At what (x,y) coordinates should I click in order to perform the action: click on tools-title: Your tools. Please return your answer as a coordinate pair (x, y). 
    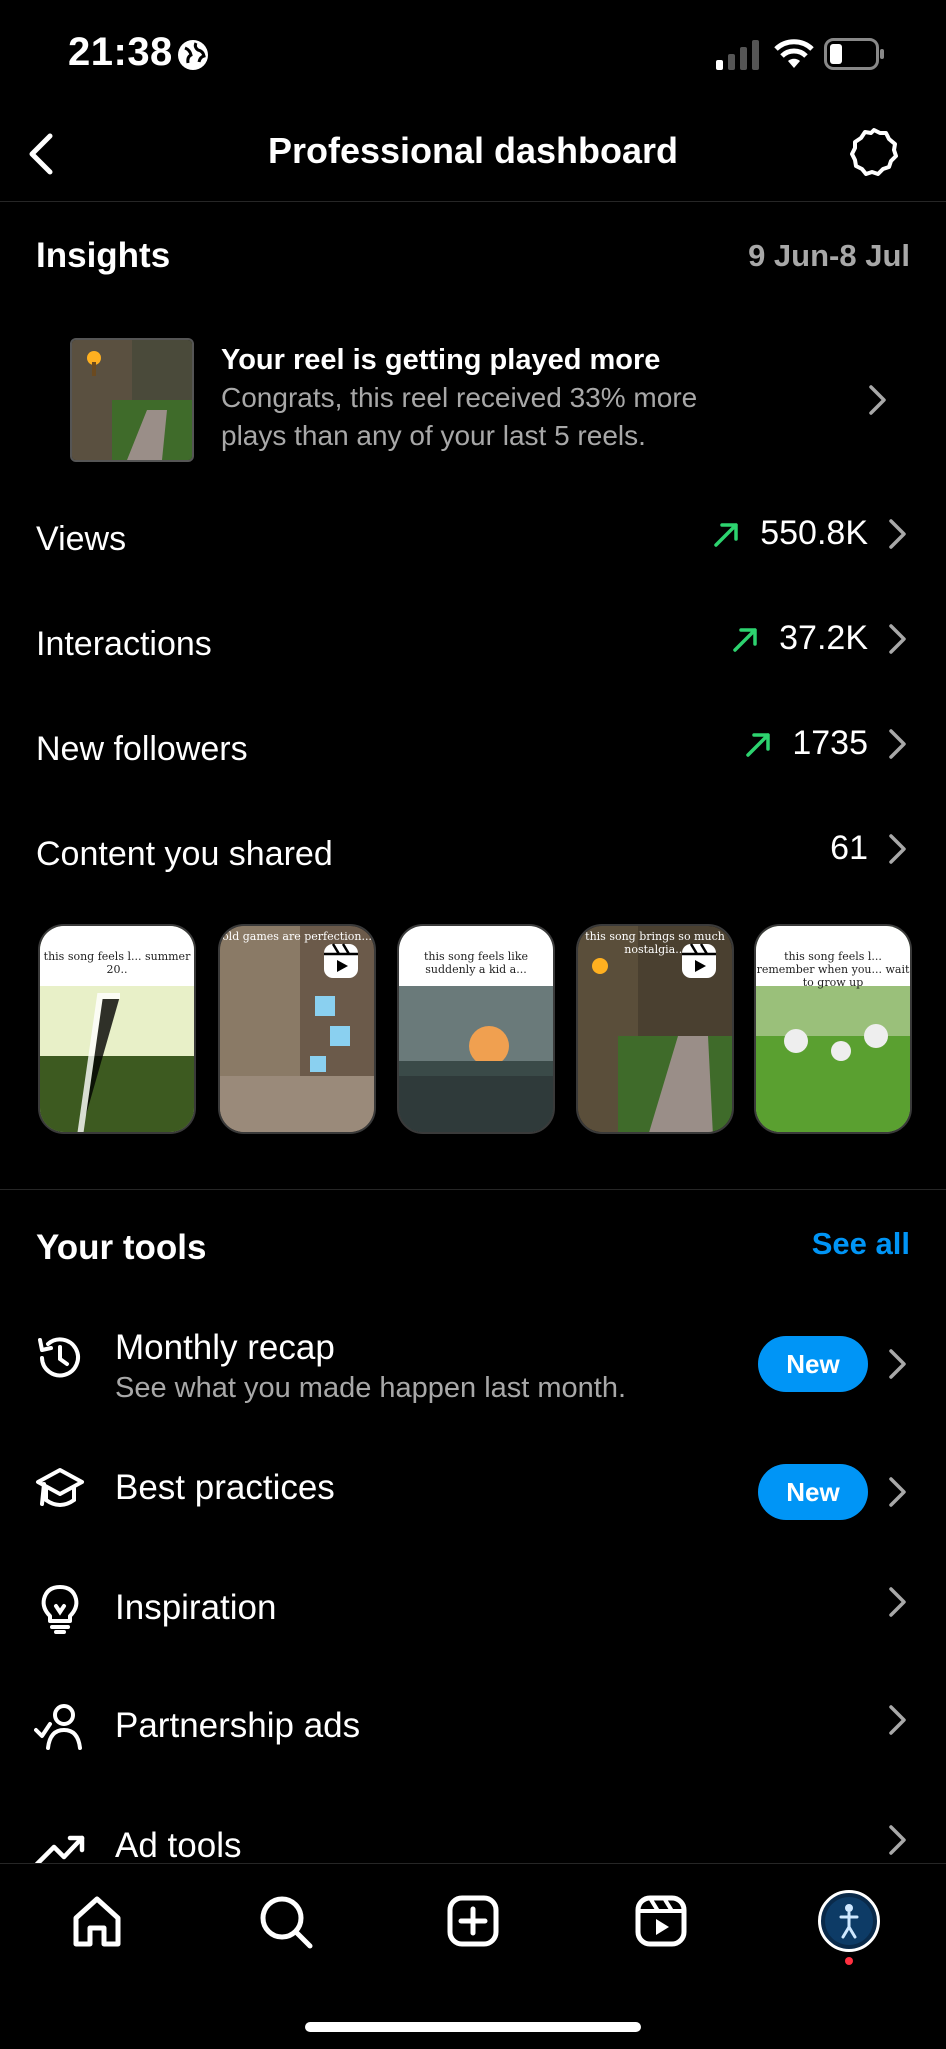
    Looking at the image, I should click on (121, 1247).